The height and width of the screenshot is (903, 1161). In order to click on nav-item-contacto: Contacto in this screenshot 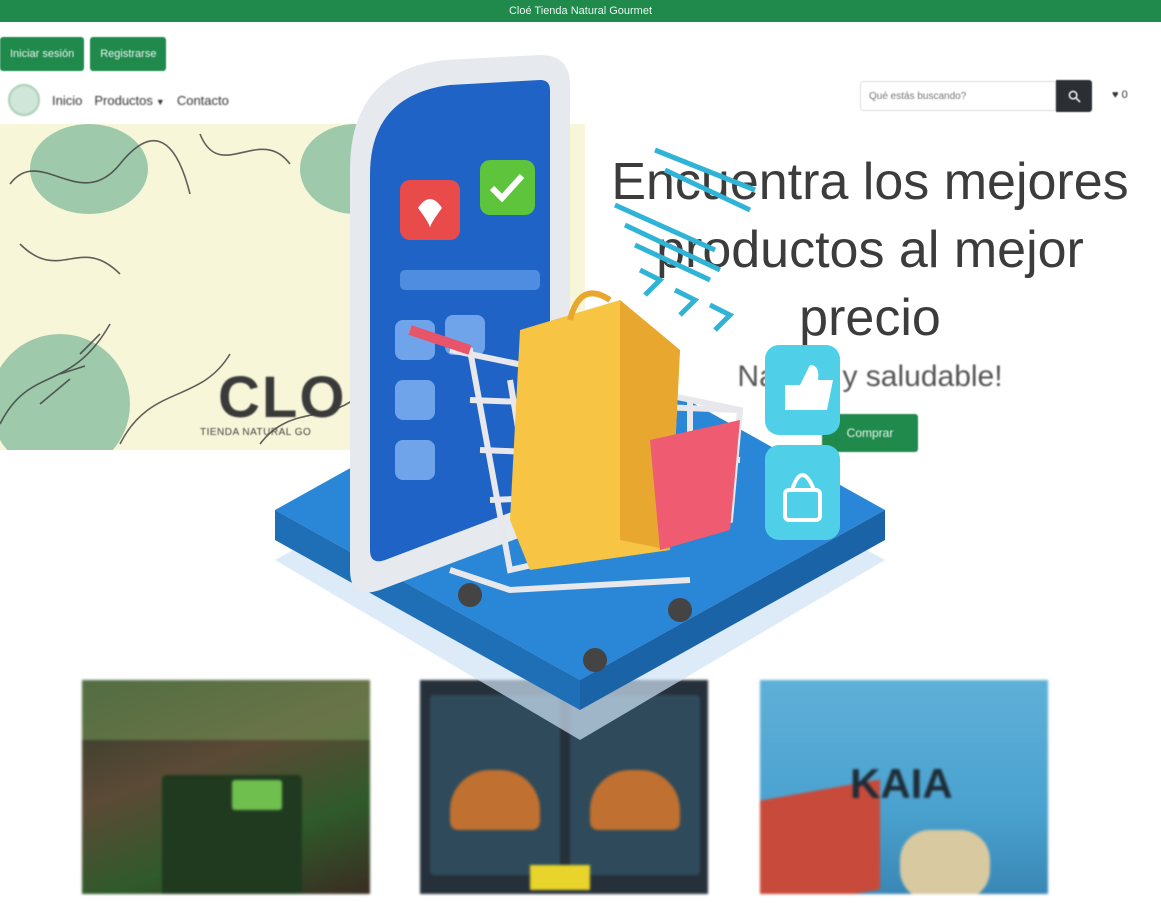, I will do `click(203, 100)`.